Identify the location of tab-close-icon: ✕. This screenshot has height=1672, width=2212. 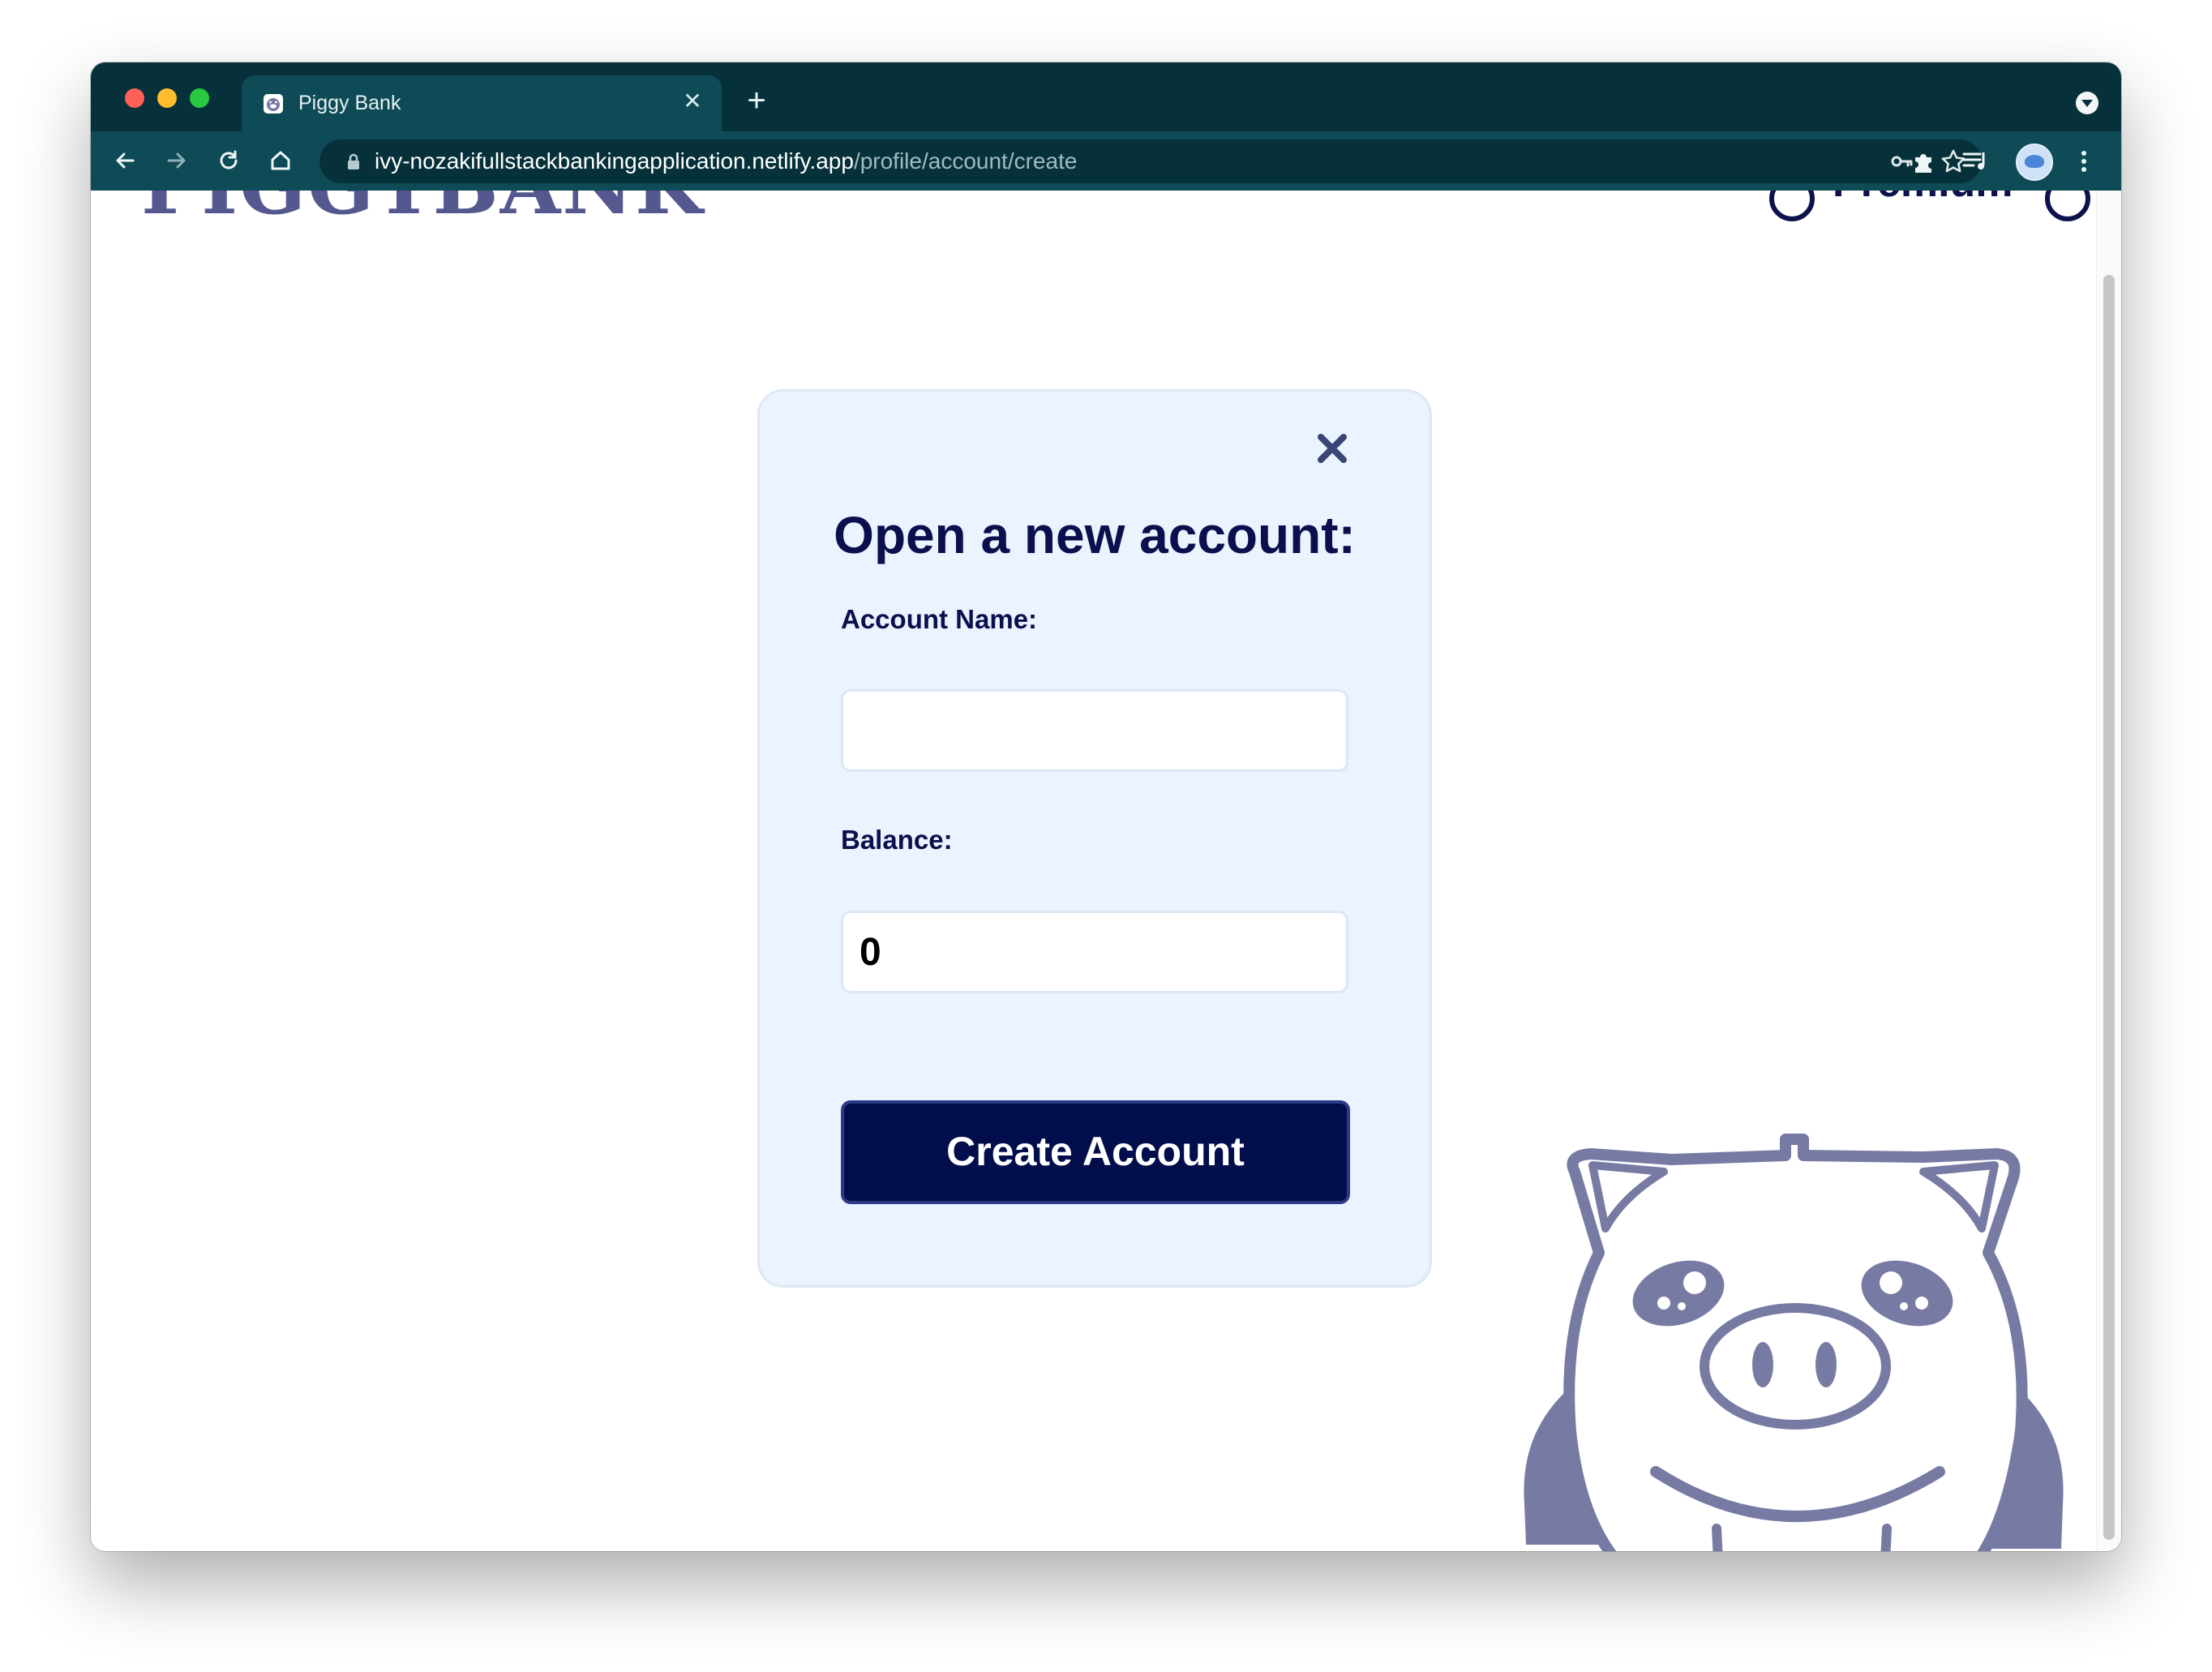
(692, 101).